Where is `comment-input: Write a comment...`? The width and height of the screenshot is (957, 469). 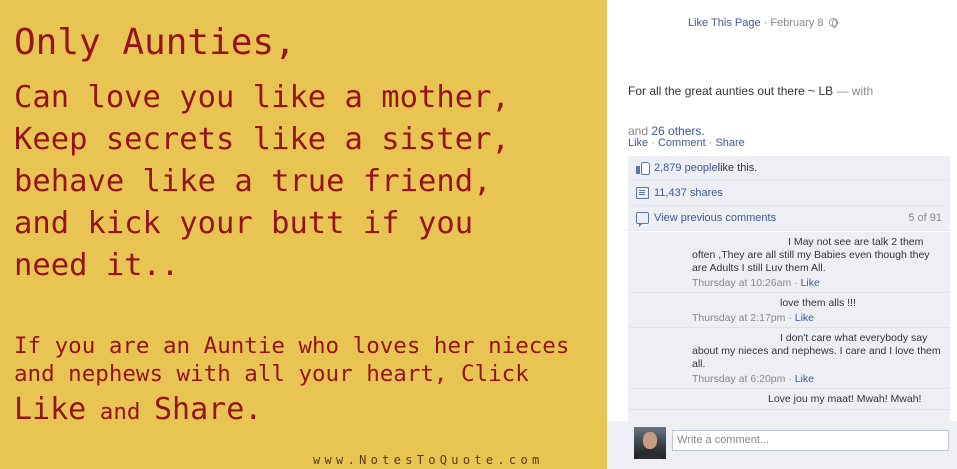
comment-input: Write a comment... is located at coordinates (810, 440).